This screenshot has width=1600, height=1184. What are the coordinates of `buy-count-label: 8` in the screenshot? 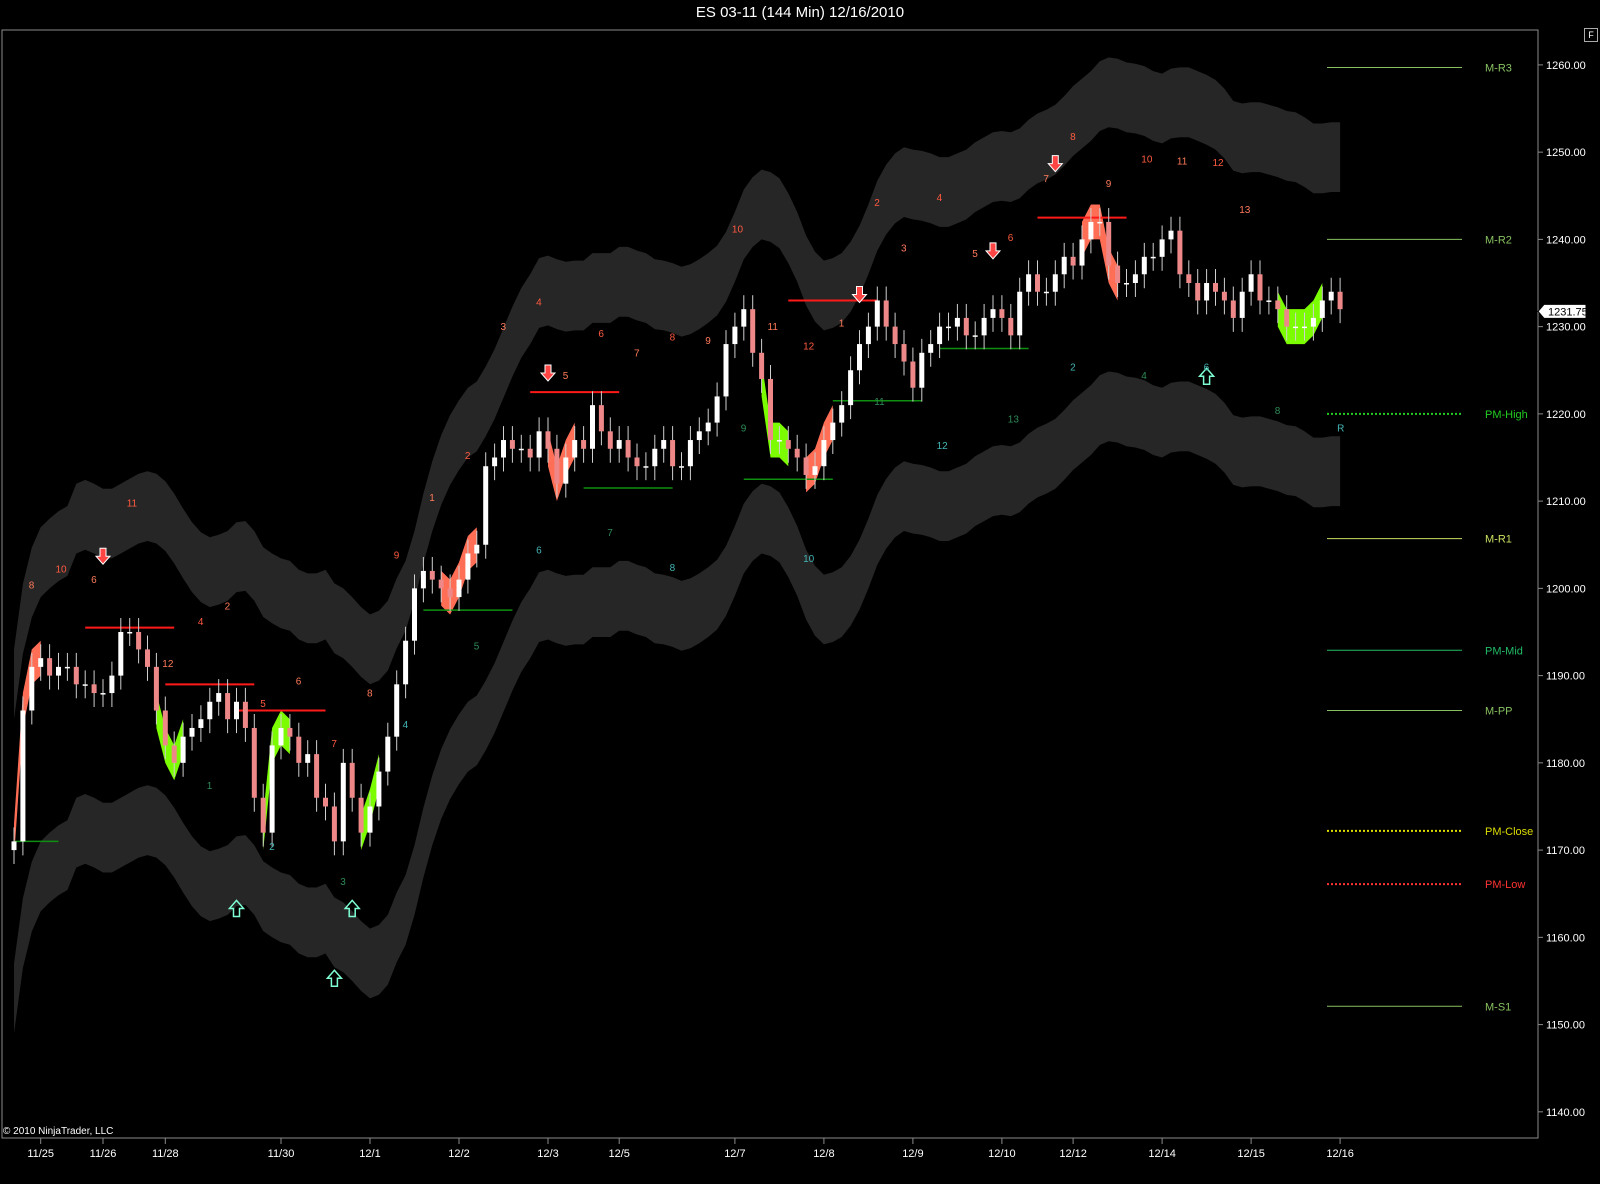 It's located at (673, 568).